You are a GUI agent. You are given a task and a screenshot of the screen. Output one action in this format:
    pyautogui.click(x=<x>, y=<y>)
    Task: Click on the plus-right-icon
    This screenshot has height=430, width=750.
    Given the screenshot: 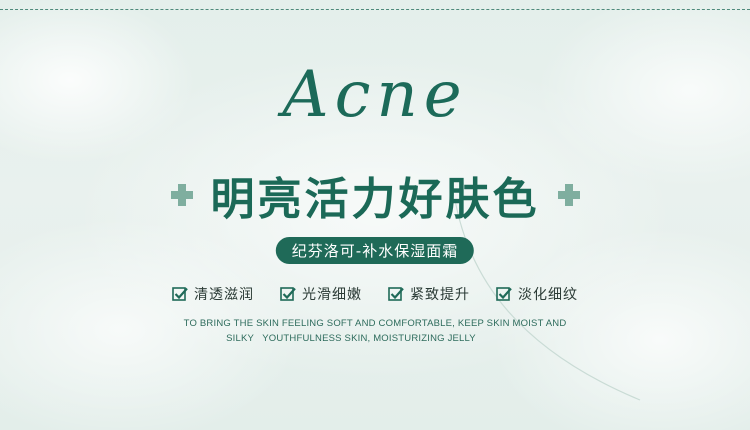 What is the action you would take?
    pyautogui.click(x=568, y=195)
    